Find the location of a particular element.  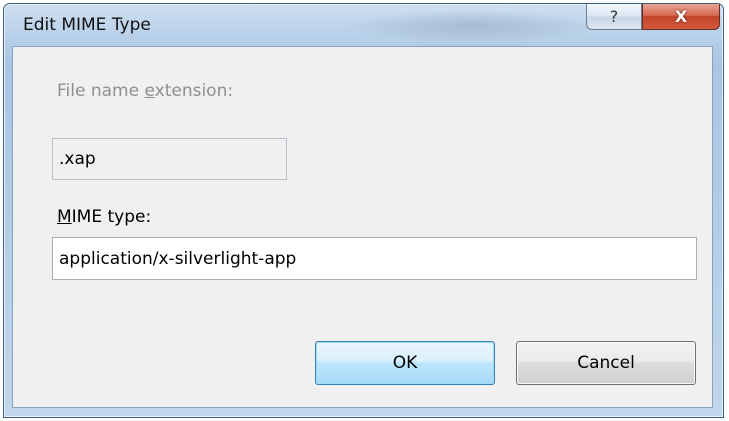

close-button: X is located at coordinates (681, 17).